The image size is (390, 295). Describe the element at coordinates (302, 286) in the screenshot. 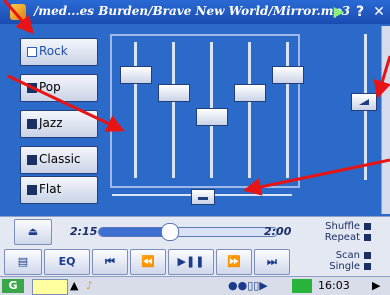

I see `signal-icon` at that location.